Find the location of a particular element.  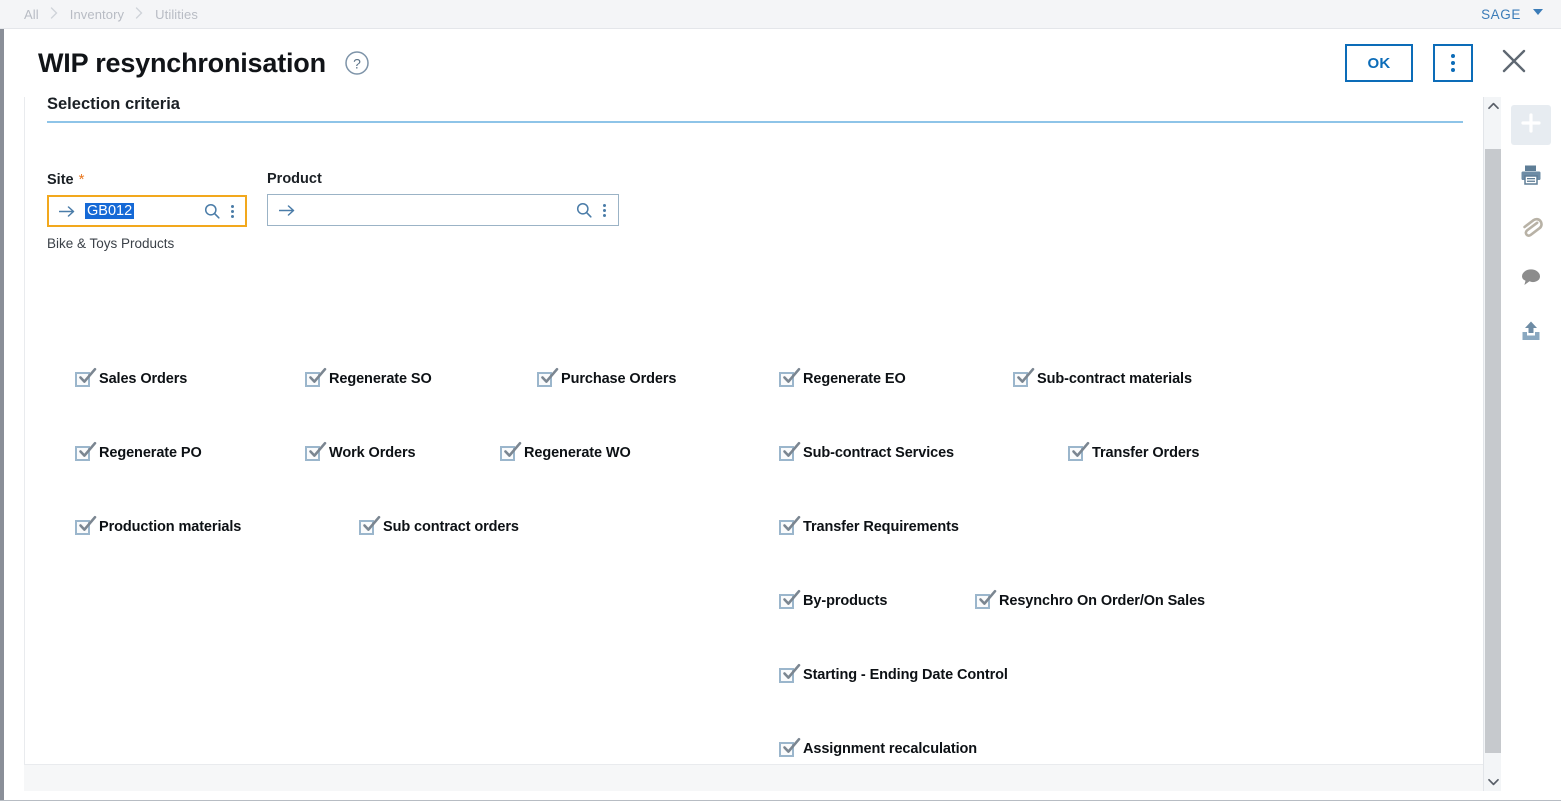

scroll-down-button is located at coordinates (1493, 782).